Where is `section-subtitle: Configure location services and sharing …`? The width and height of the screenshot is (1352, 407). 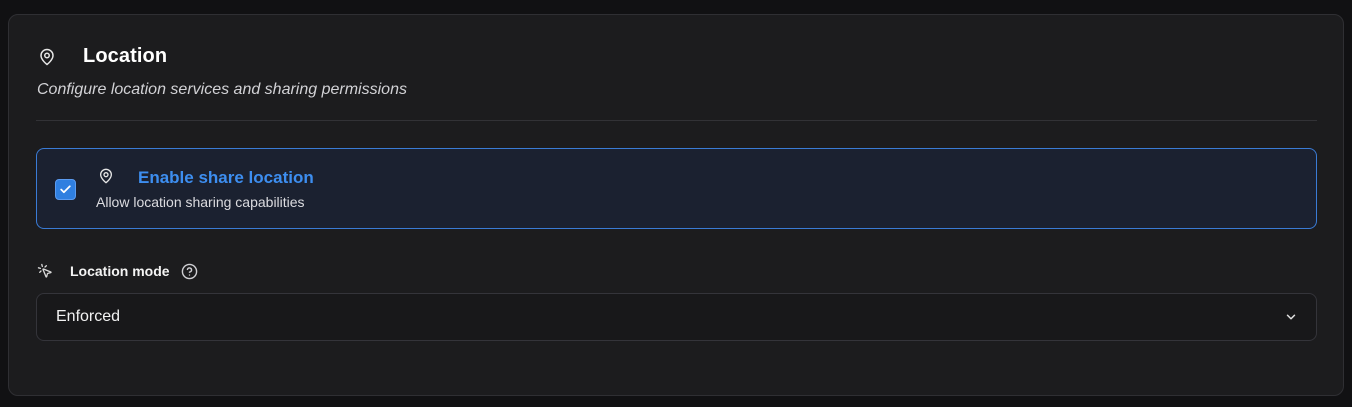
section-subtitle: Configure location services and sharing … is located at coordinates (222, 89).